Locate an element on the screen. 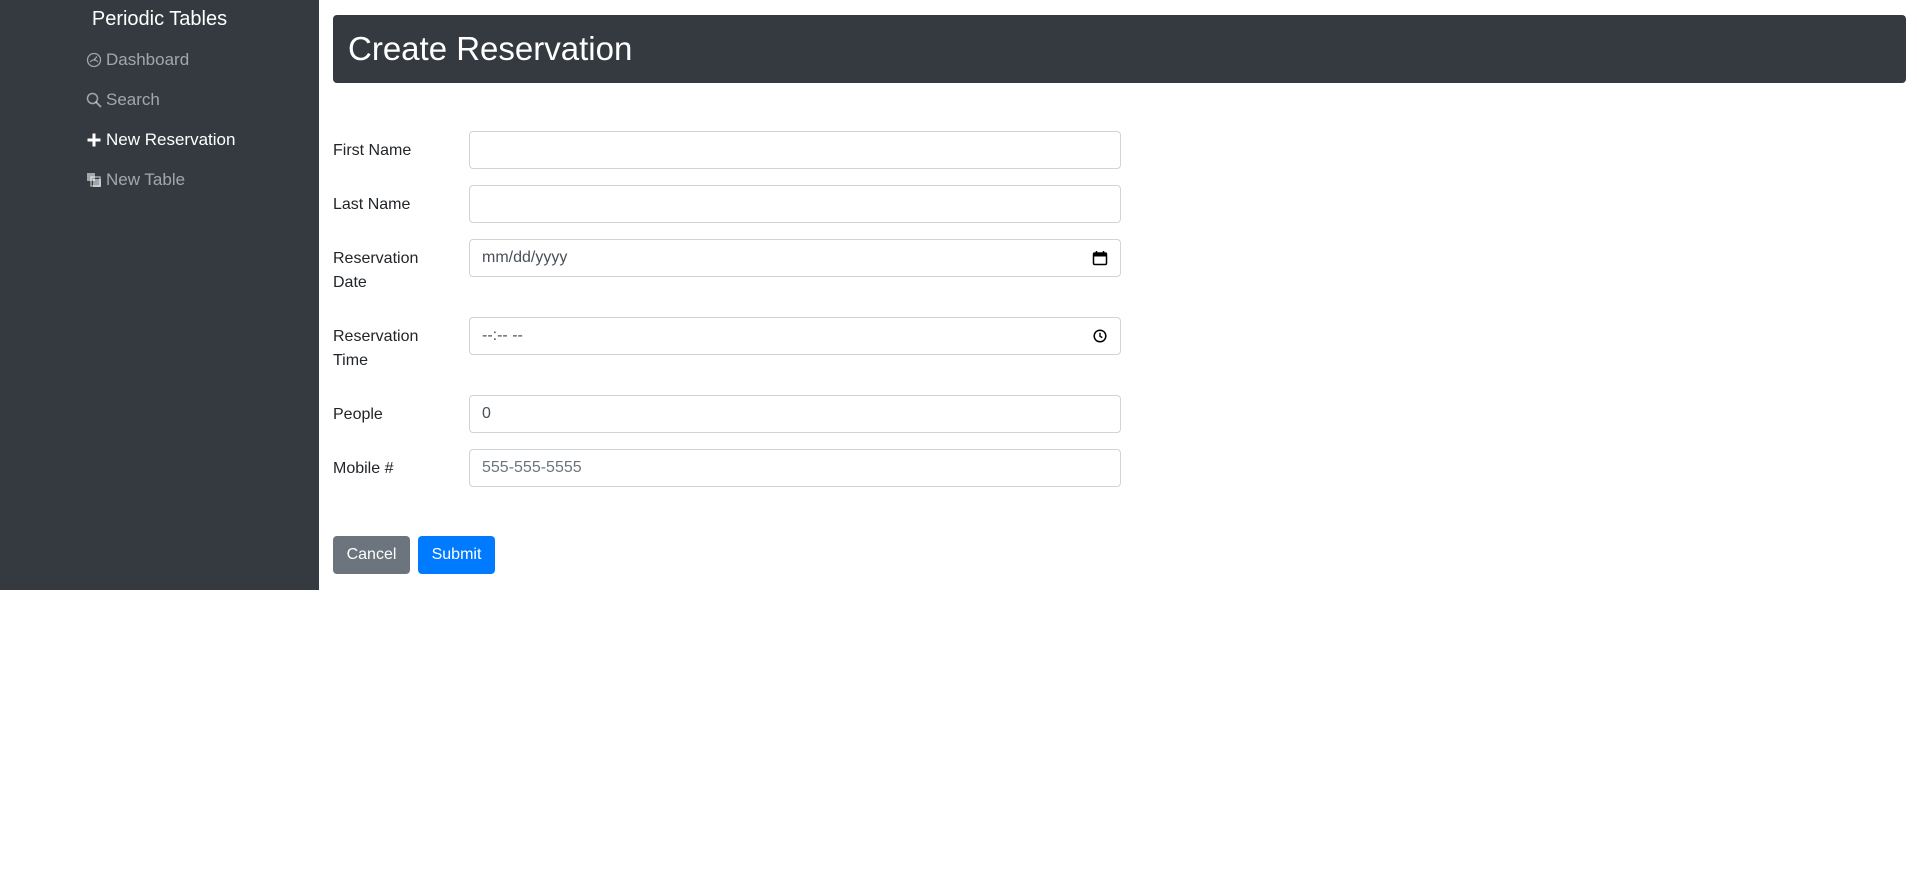  reservation-date-placeholder: mm/dd/yyyy is located at coordinates (525, 257).